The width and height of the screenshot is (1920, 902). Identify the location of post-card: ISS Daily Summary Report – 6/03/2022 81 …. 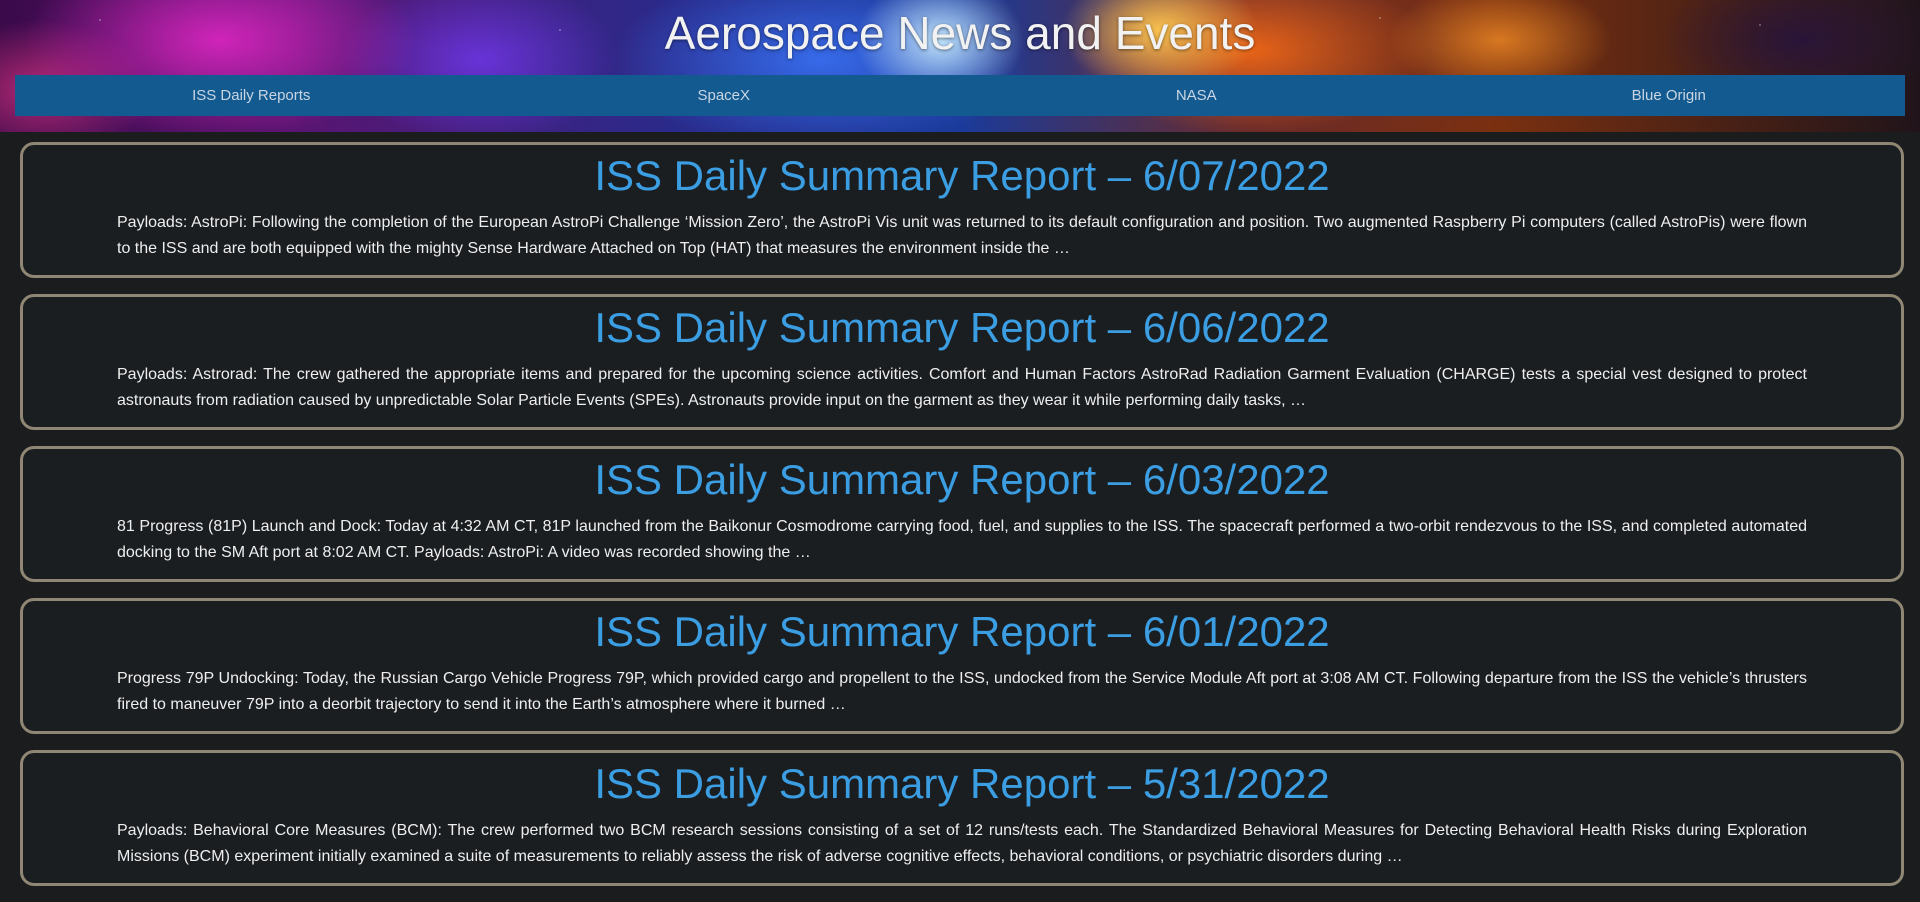
(962, 514).